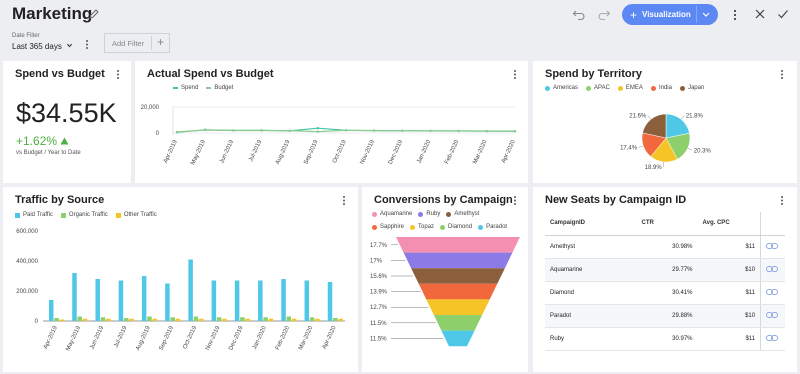 The width and height of the screenshot is (800, 374). I want to click on table-row: Aquamarine 29.77% $10, so click(665, 270).